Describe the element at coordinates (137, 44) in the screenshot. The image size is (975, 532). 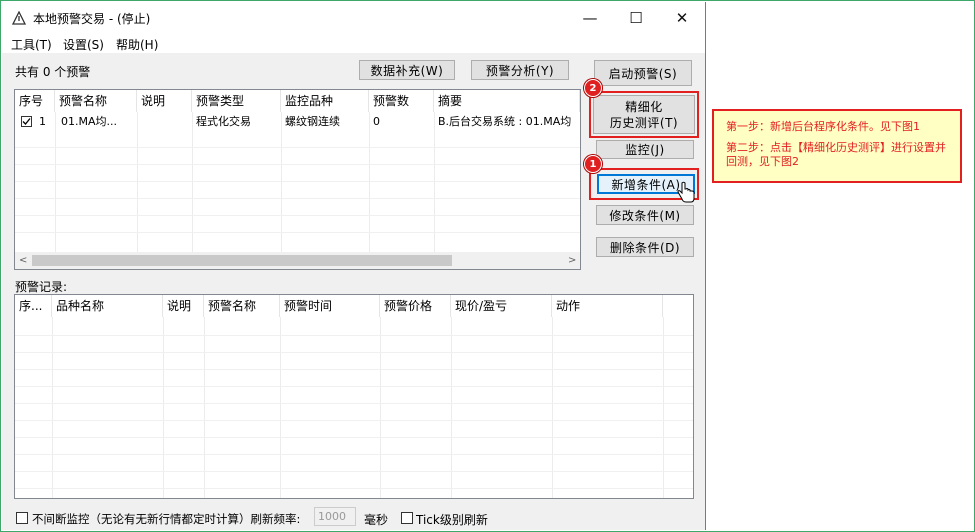
I see `menu-help: 帮助(H)` at that location.